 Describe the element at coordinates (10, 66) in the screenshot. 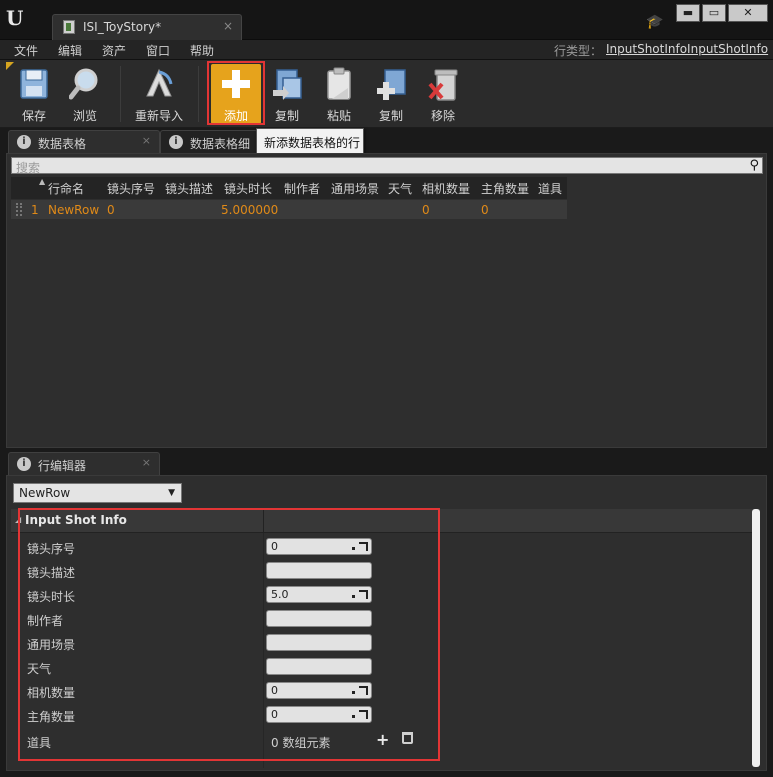

I see `toolbar-corner-marker` at that location.